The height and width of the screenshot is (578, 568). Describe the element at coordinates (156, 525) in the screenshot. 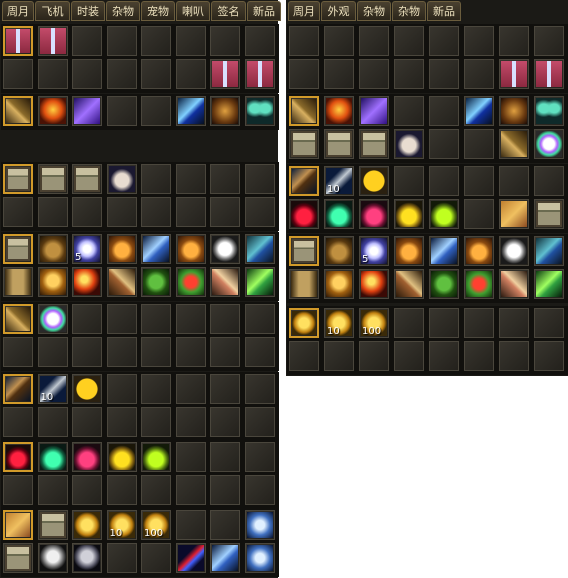

I see `item-slot: 100` at that location.